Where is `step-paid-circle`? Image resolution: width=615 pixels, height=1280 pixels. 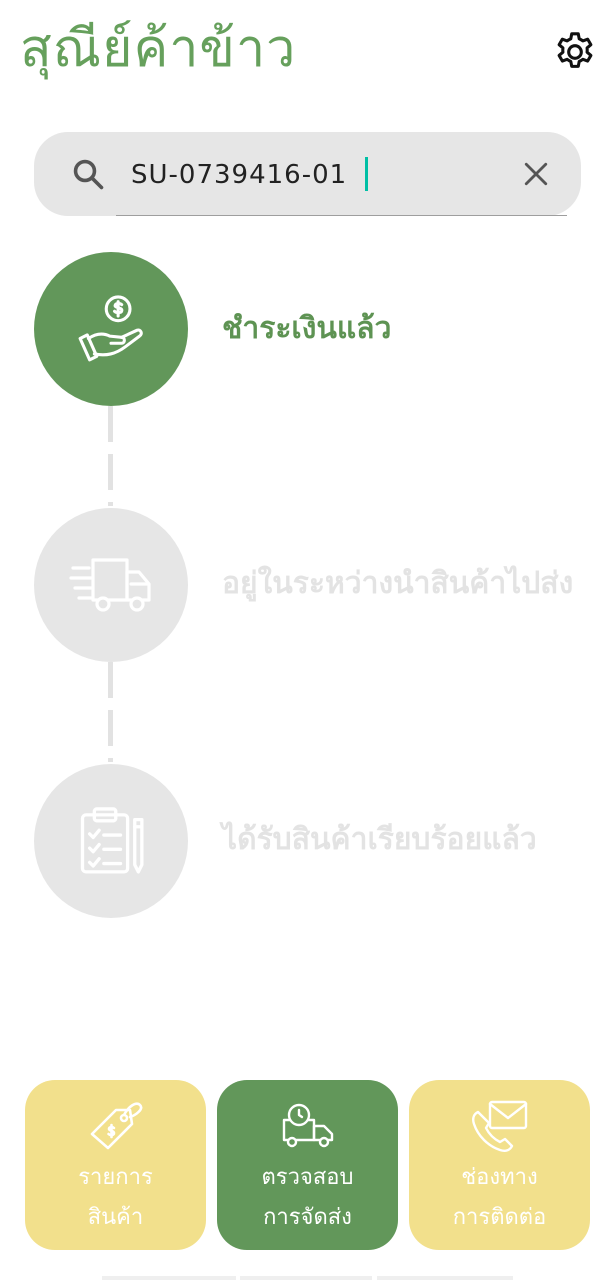 step-paid-circle is located at coordinates (111, 329).